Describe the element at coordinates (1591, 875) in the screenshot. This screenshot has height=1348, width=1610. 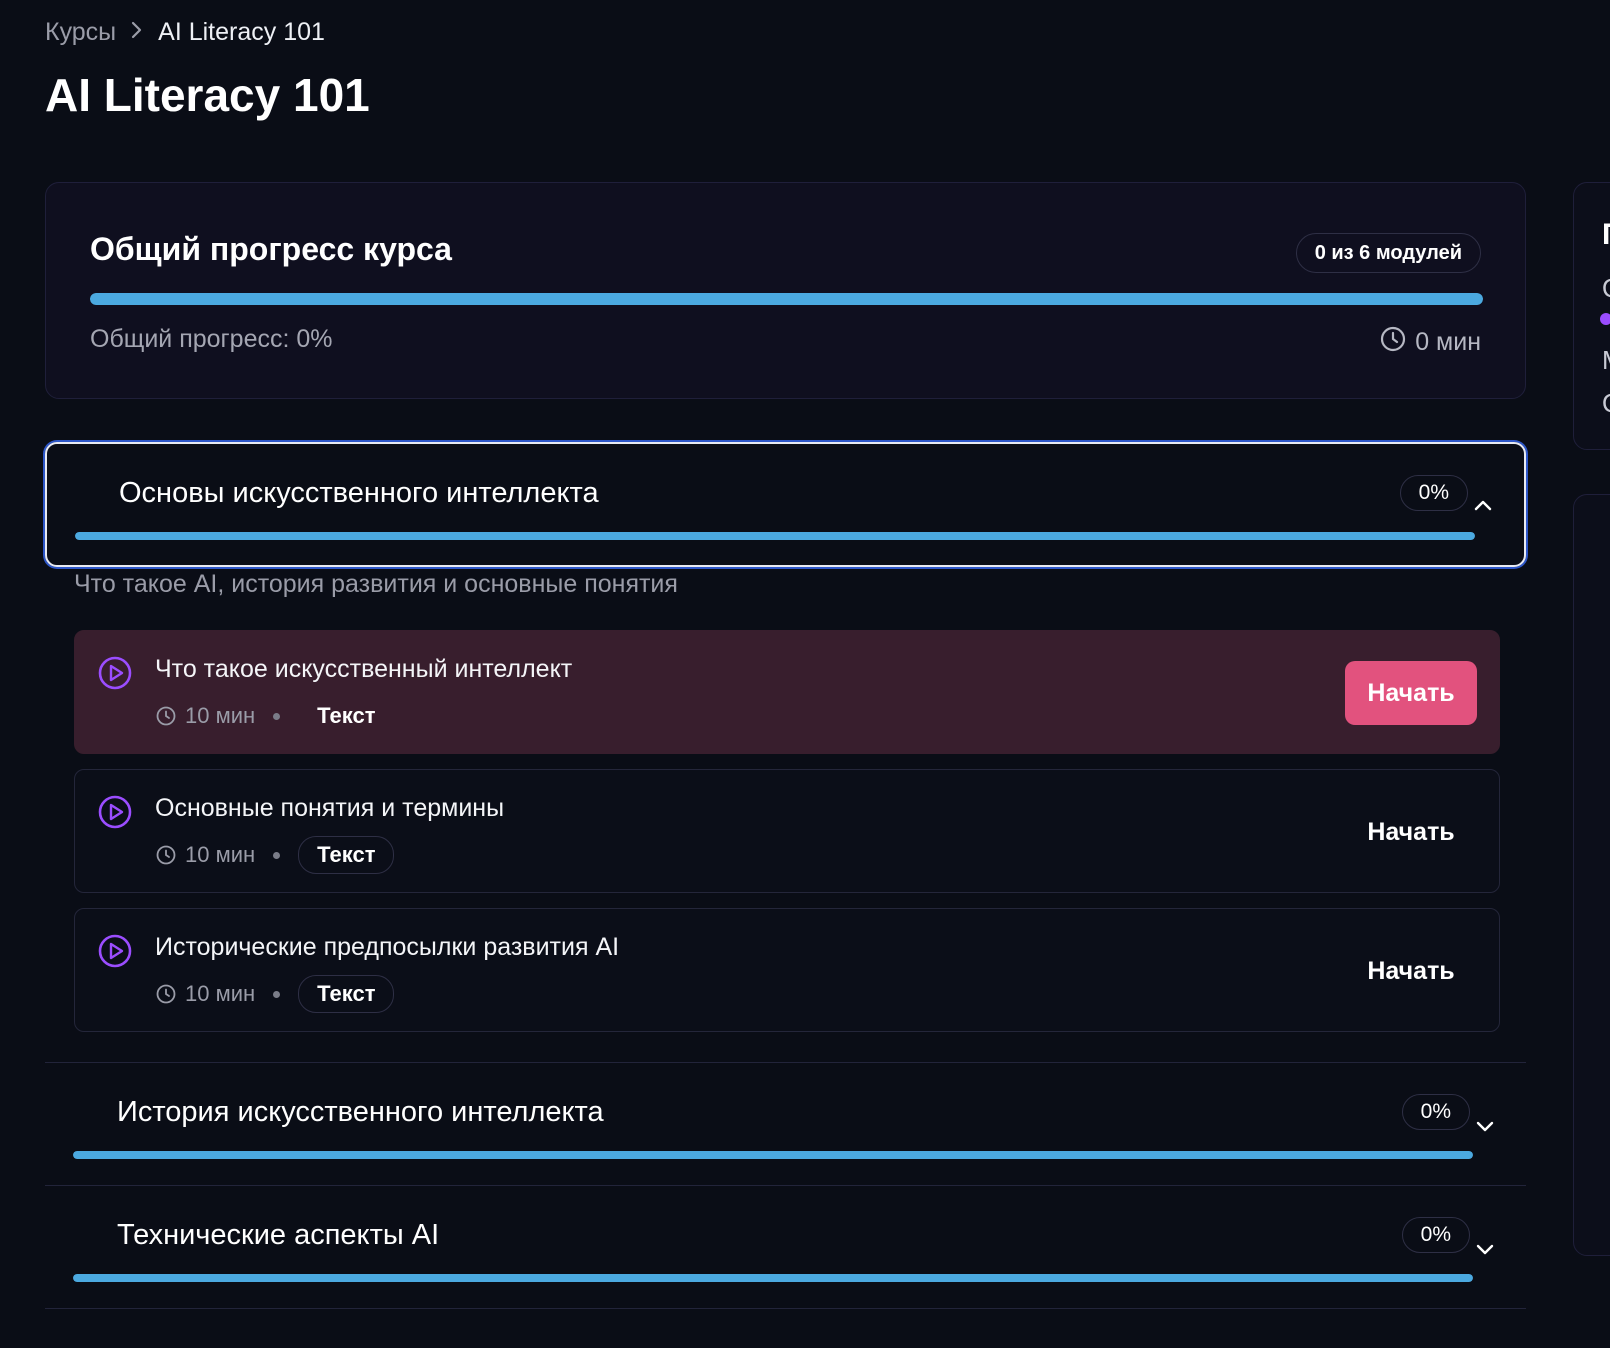
I see `side-panel-secondary` at that location.